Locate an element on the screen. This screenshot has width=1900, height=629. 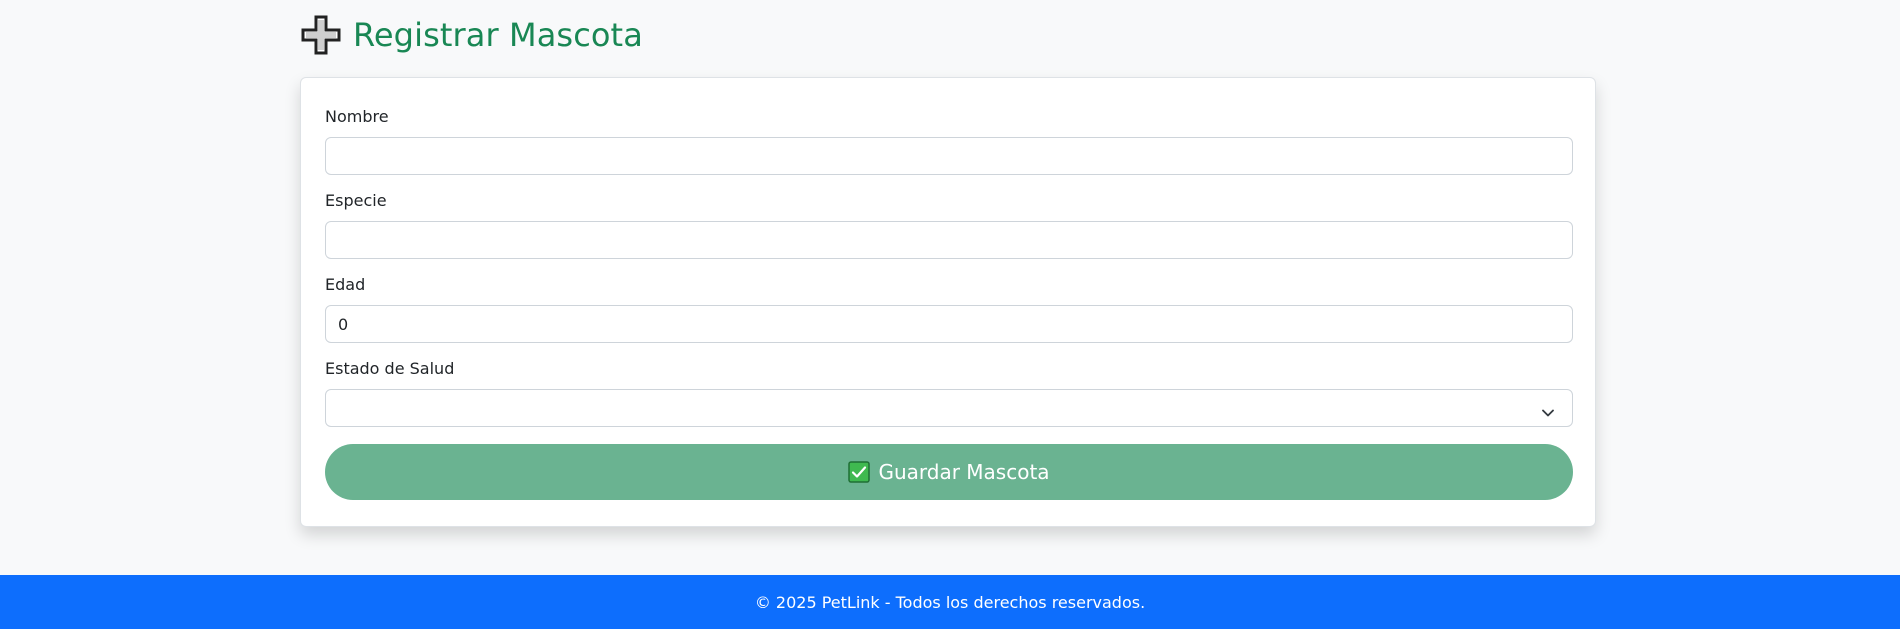
page-title: Registrar Mascota is located at coordinates (498, 35).